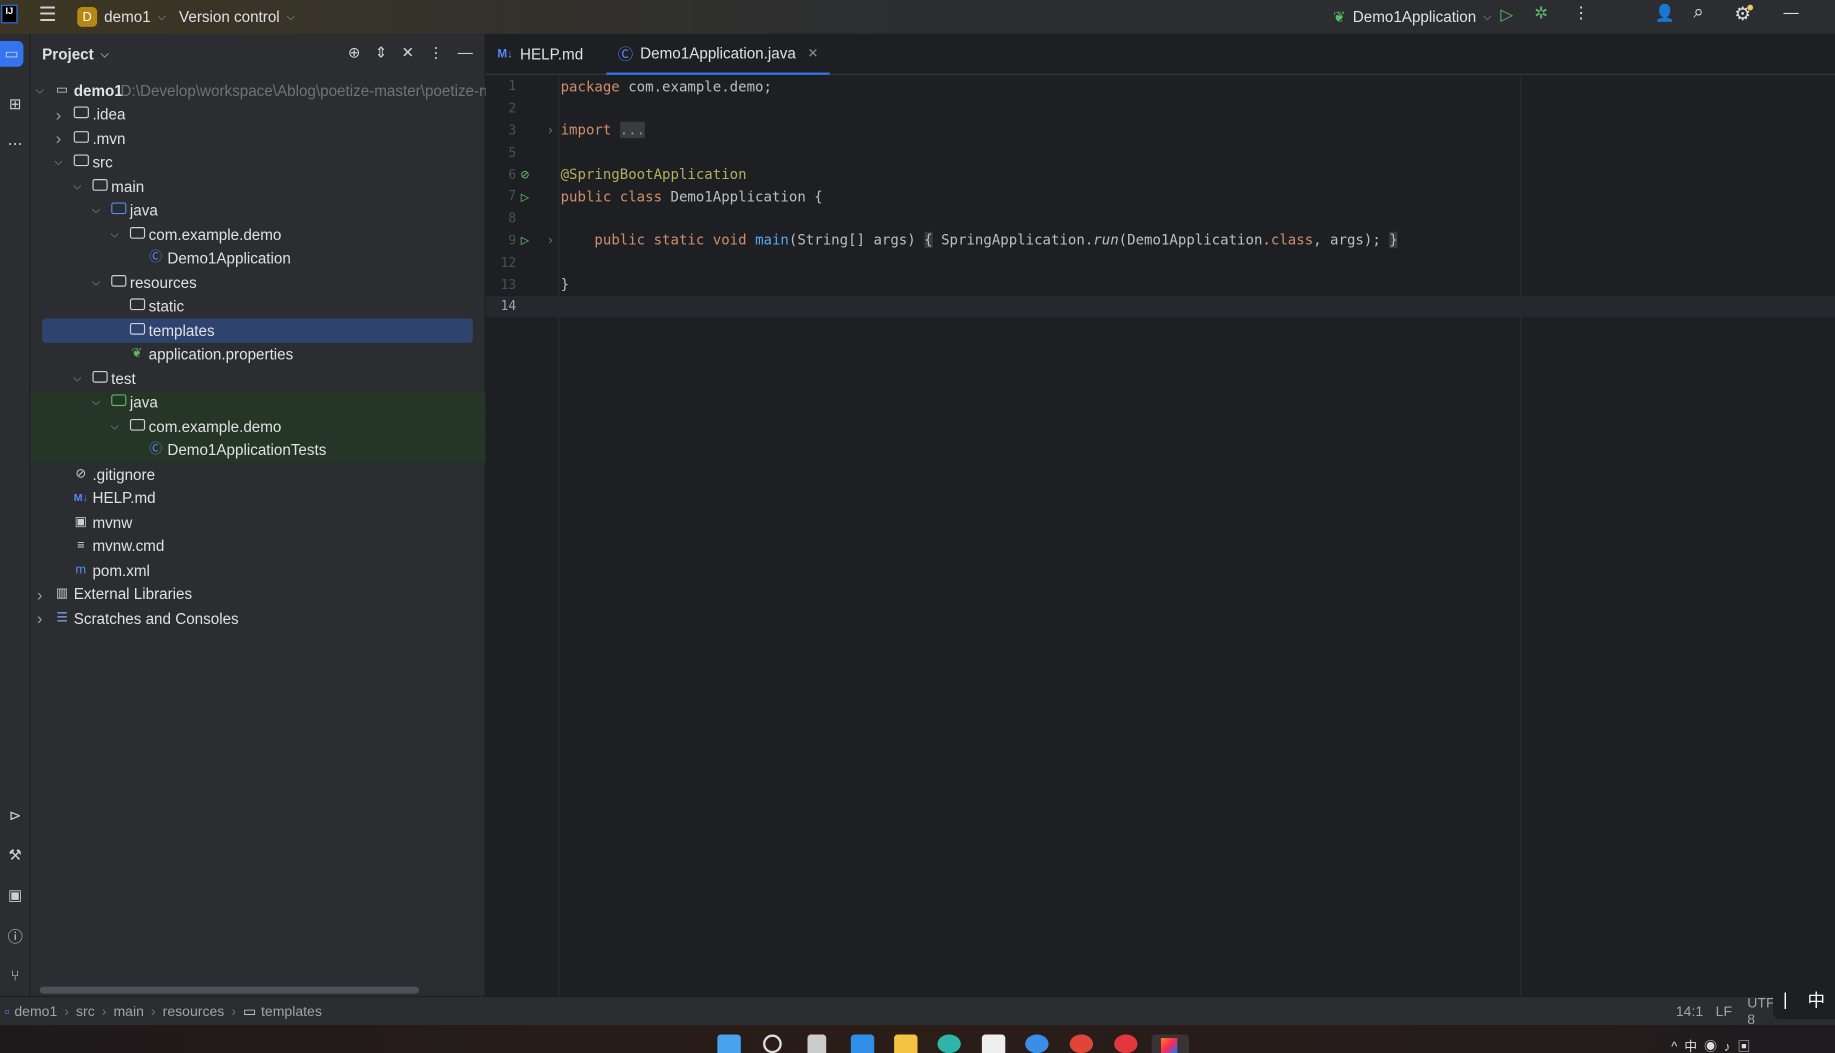  I want to click on structure-icon: ⊞, so click(15, 104).